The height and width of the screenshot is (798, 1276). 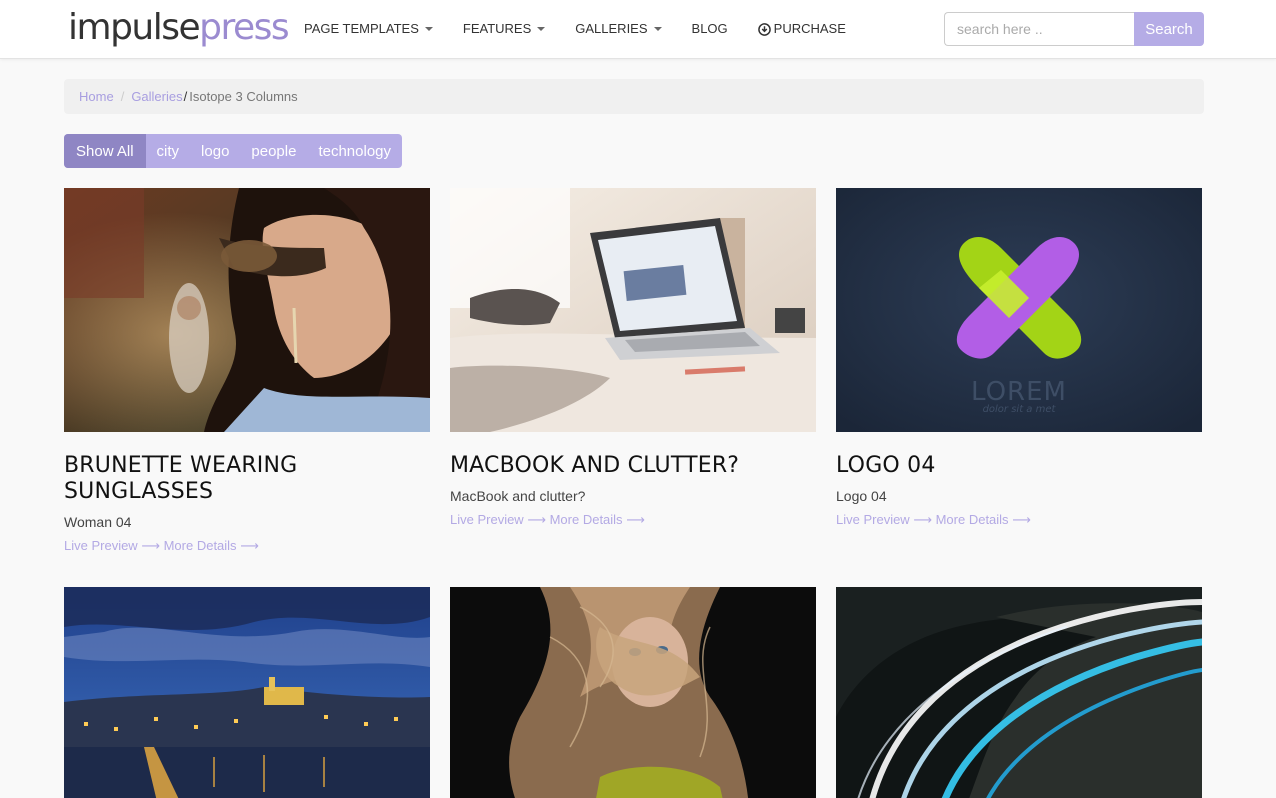 What do you see at coordinates (354, 151) in the screenshot?
I see `filter-technology: technology` at bounding box center [354, 151].